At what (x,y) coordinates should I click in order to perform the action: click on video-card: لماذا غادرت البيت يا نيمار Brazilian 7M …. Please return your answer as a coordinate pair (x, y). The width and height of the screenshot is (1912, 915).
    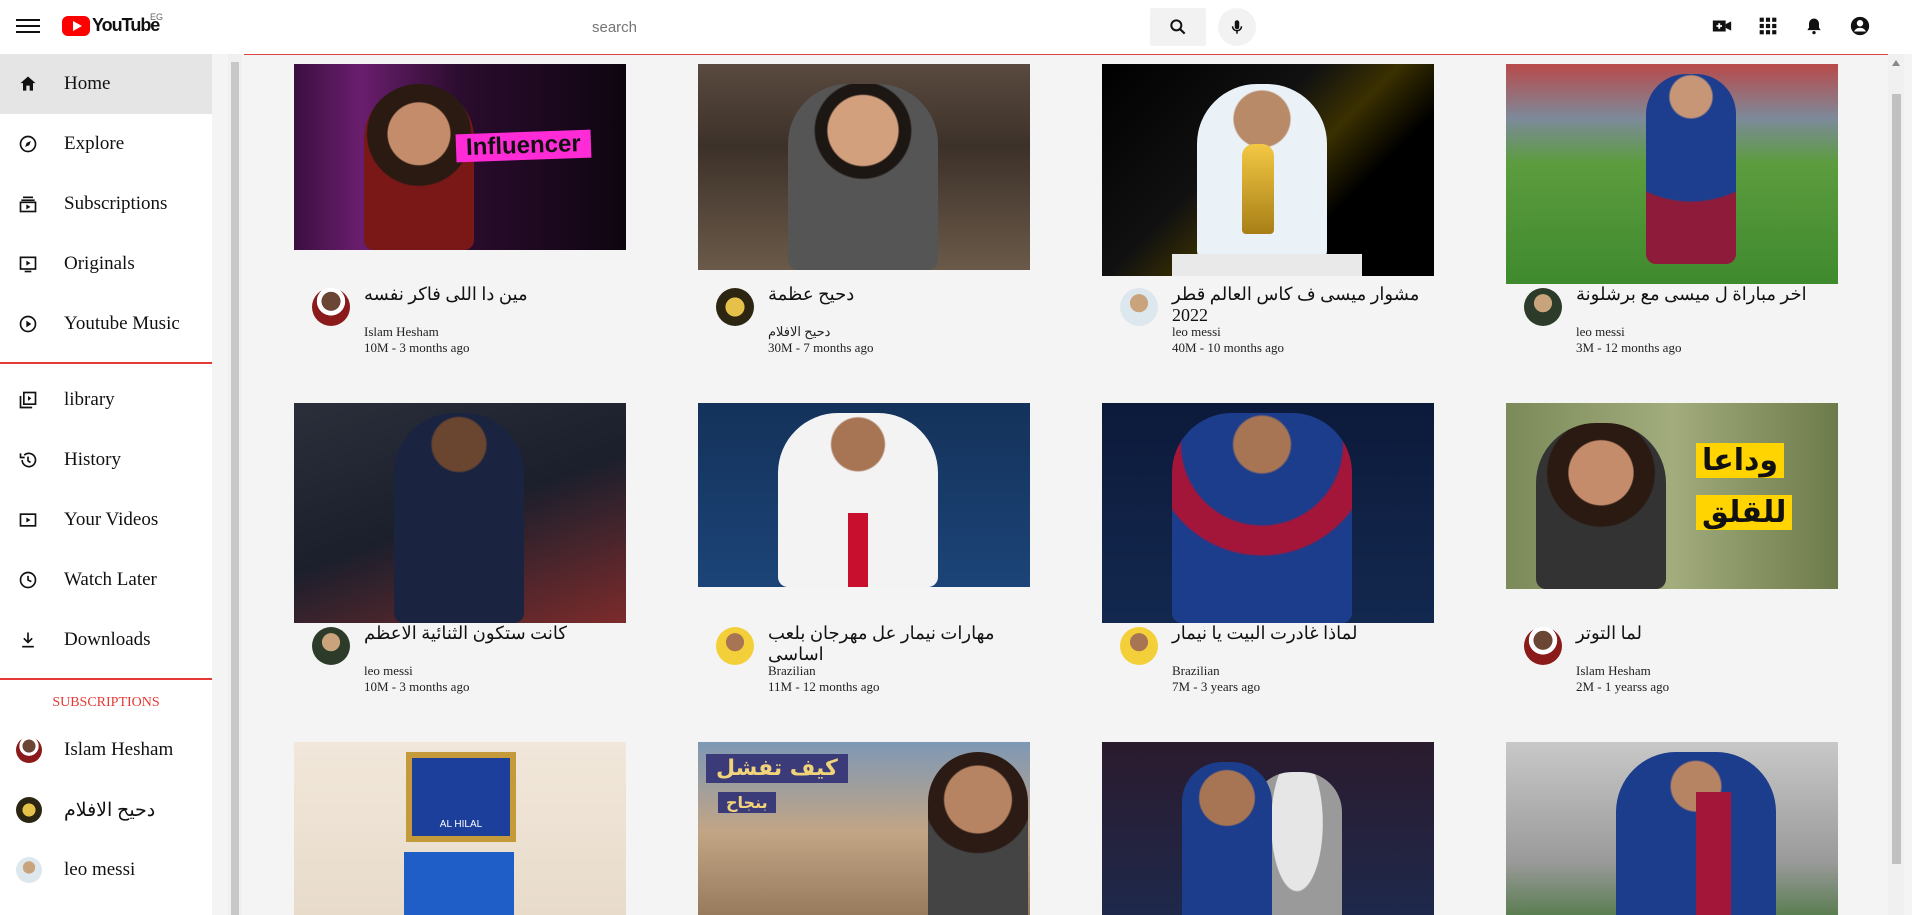
    Looking at the image, I should click on (1268, 548).